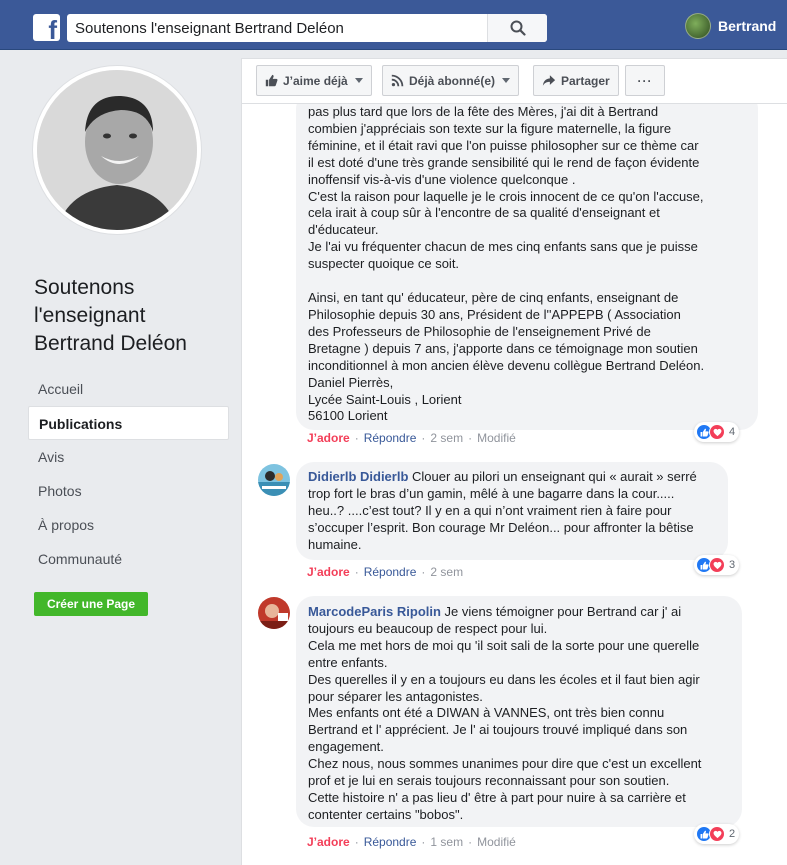 The width and height of the screenshot is (787, 865). Describe the element at coordinates (46, 27) in the screenshot. I see `facebook-logo-icon: f` at that location.